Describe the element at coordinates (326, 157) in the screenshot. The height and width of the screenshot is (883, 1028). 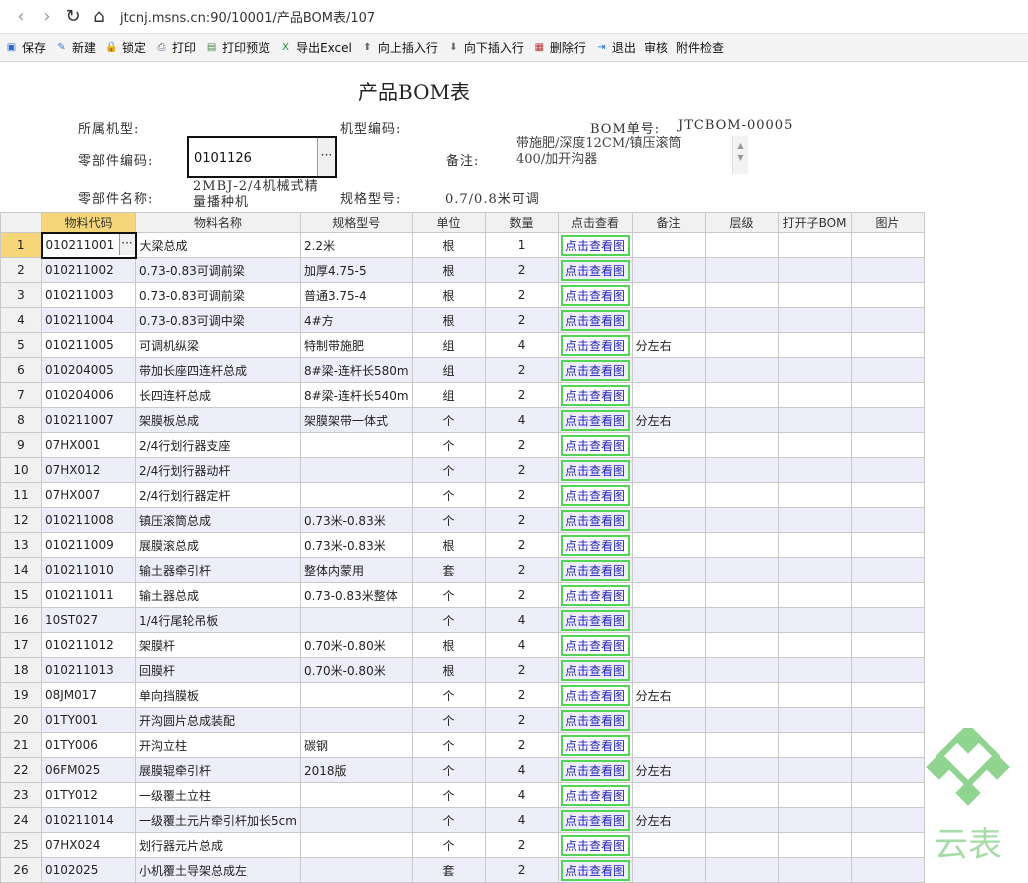
I see `lookup-button: ···` at that location.